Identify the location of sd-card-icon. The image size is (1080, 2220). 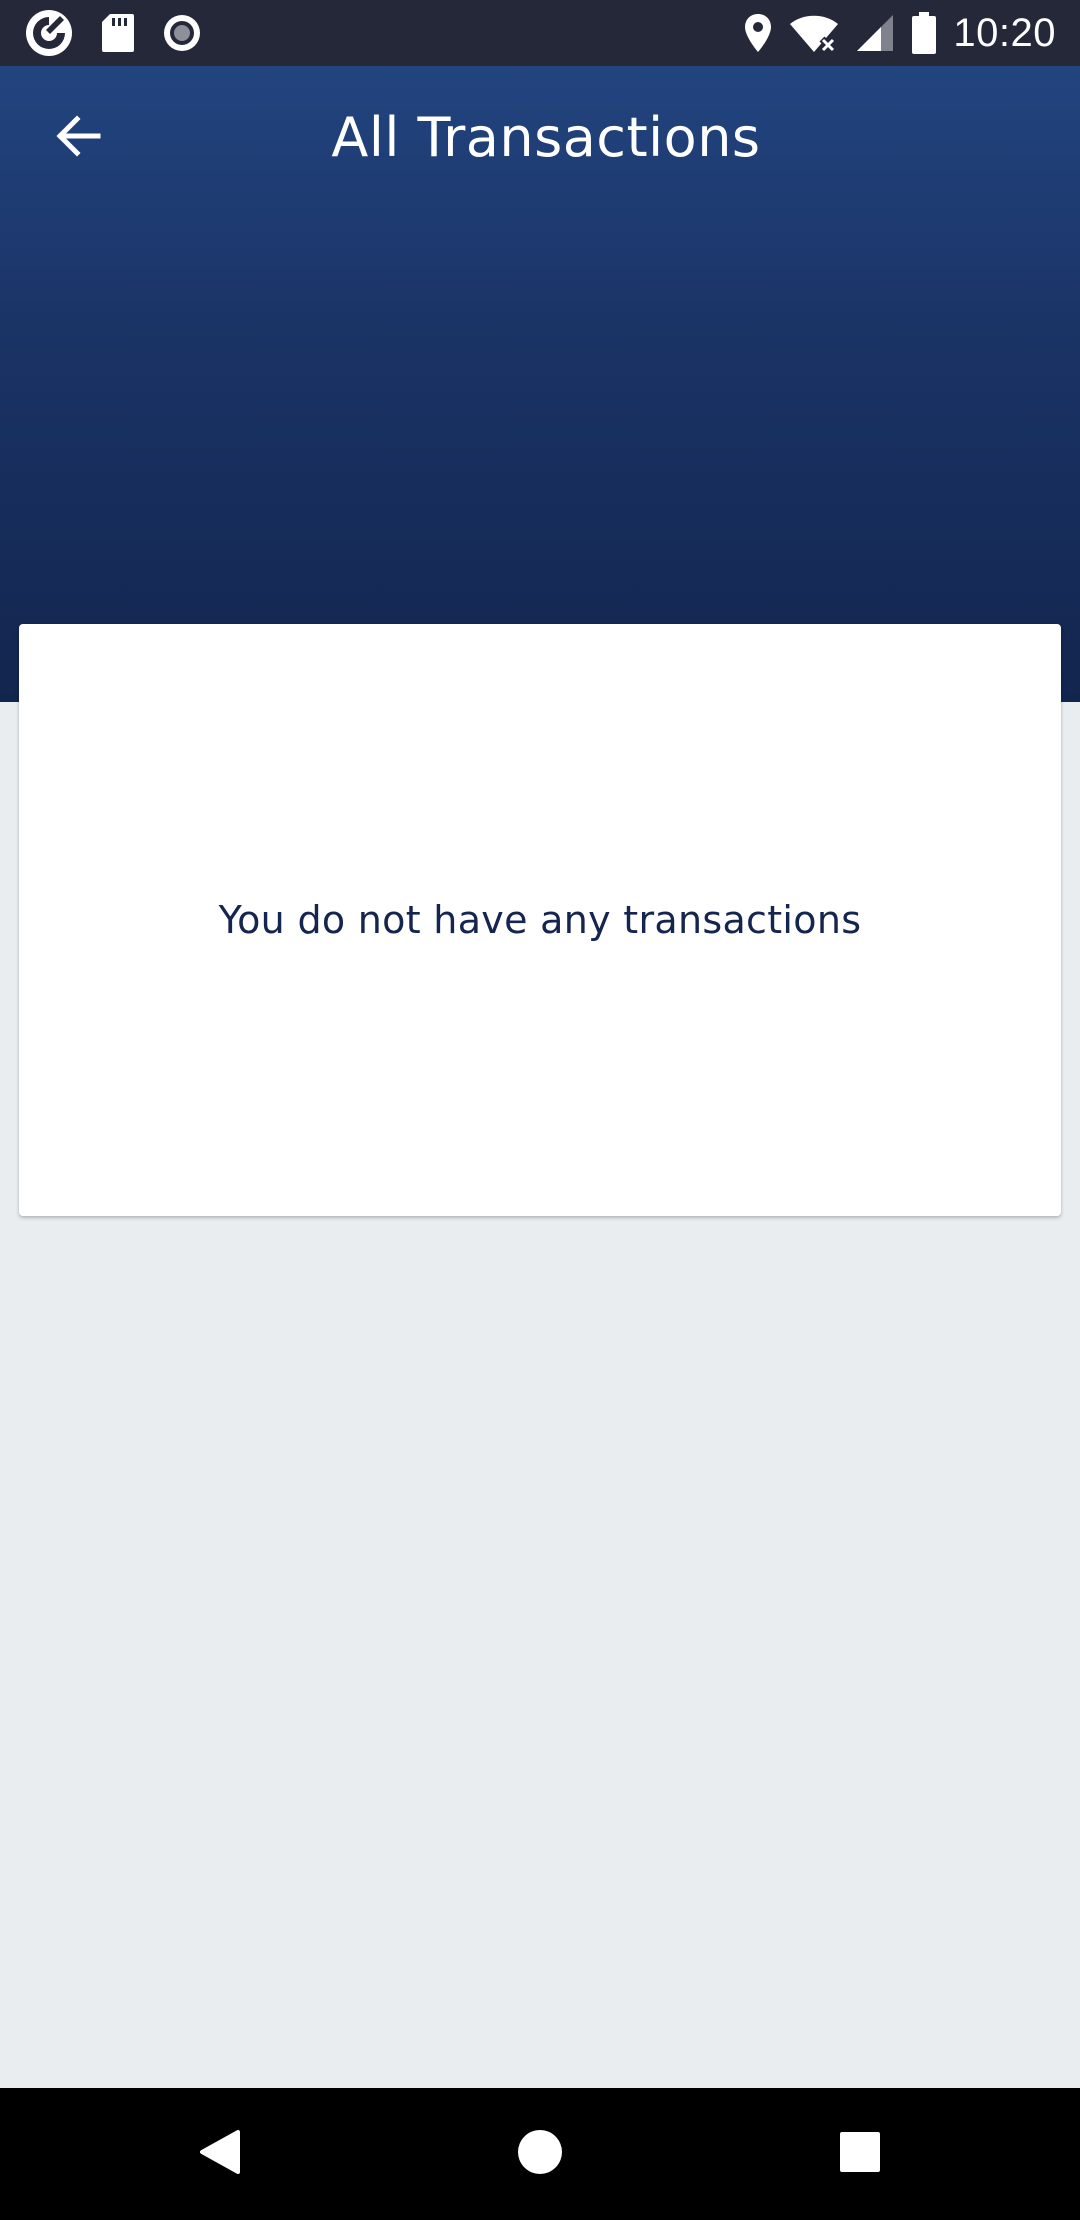
(118, 33).